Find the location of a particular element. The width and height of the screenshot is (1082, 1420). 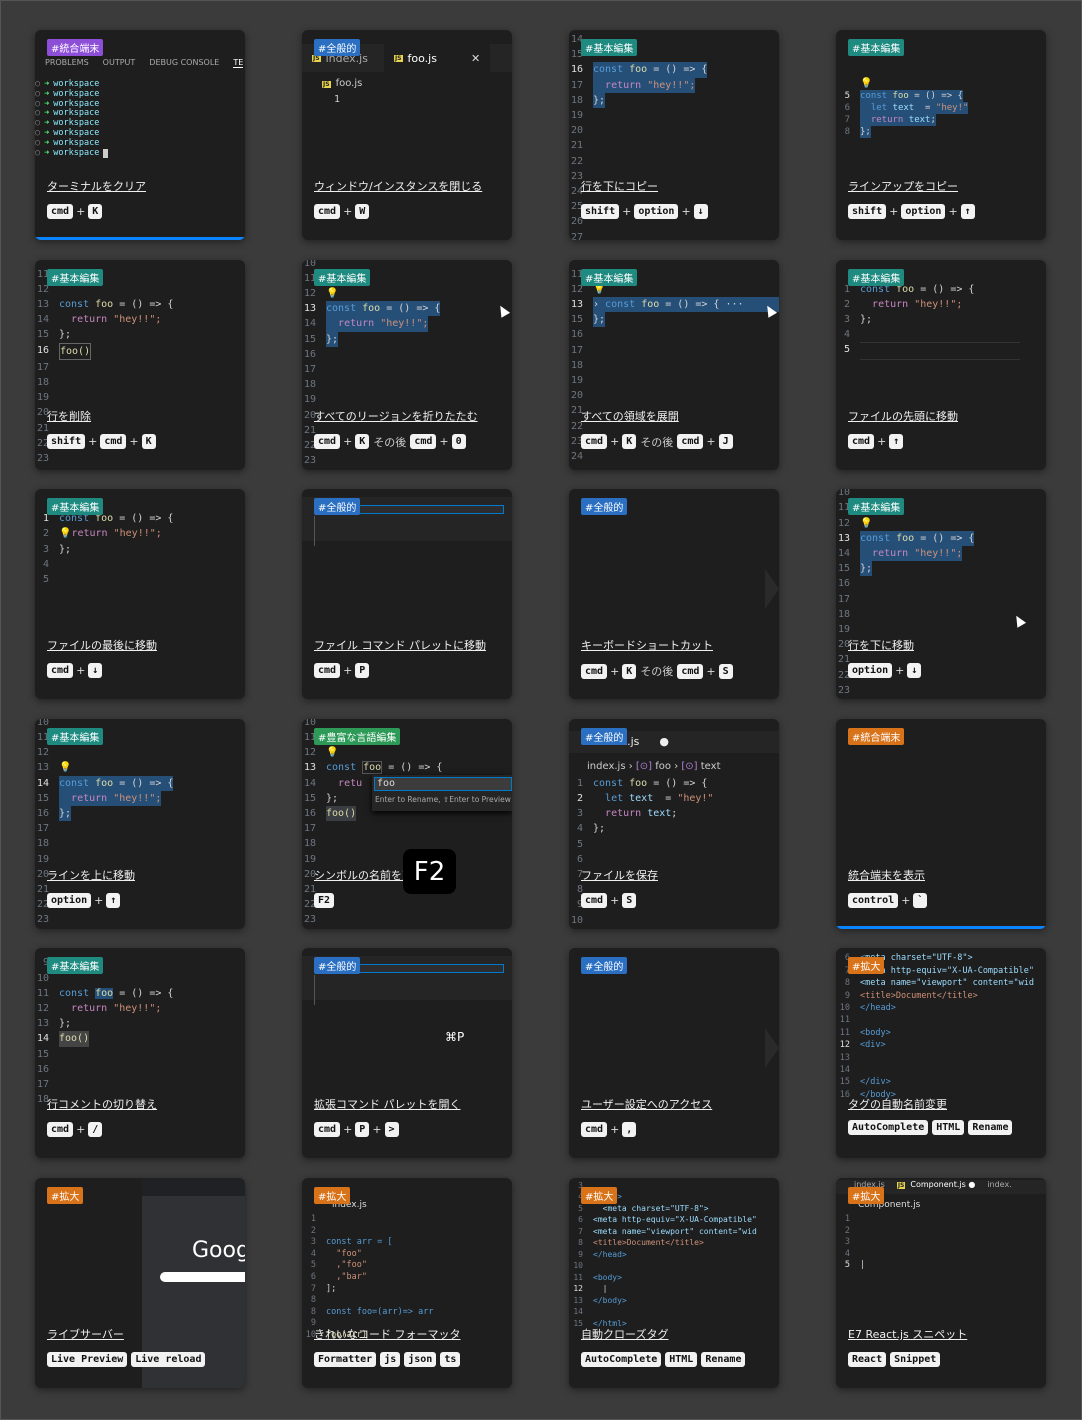

tab-problems: PROBLEMS is located at coordinates (67, 63).